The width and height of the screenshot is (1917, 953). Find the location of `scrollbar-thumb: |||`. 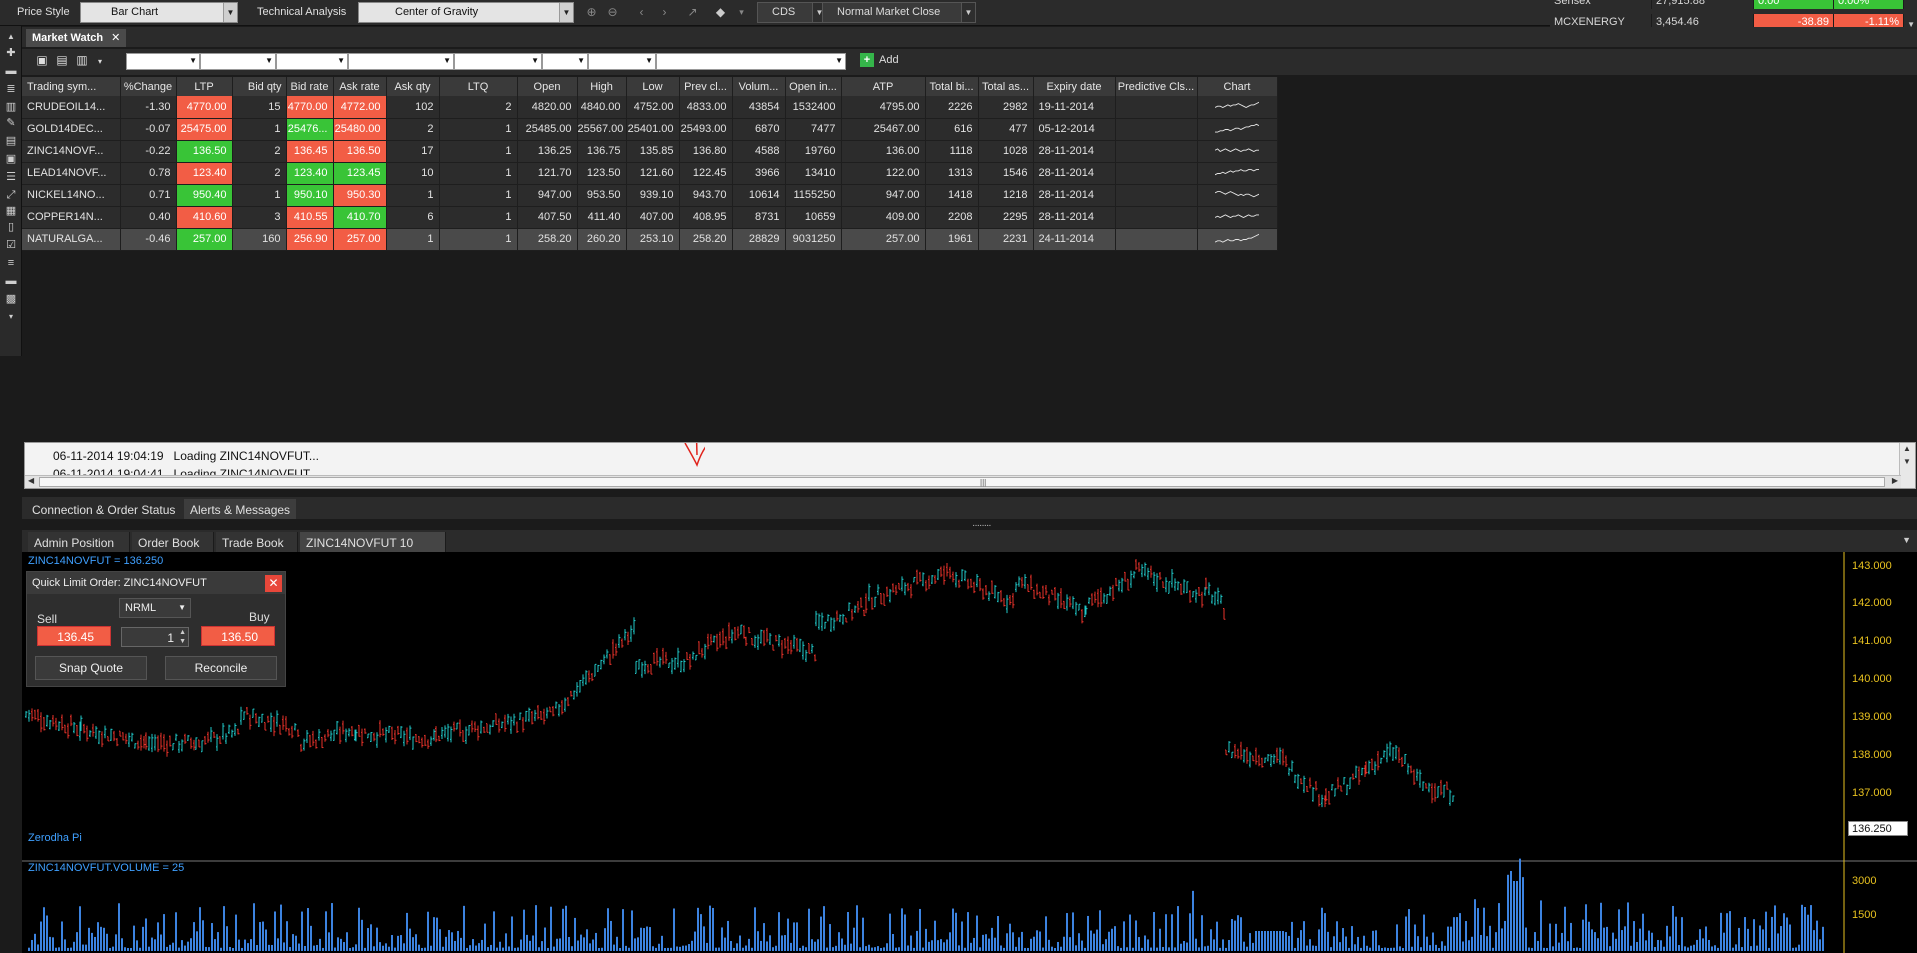

scrollbar-thumb: ||| is located at coordinates (962, 482).